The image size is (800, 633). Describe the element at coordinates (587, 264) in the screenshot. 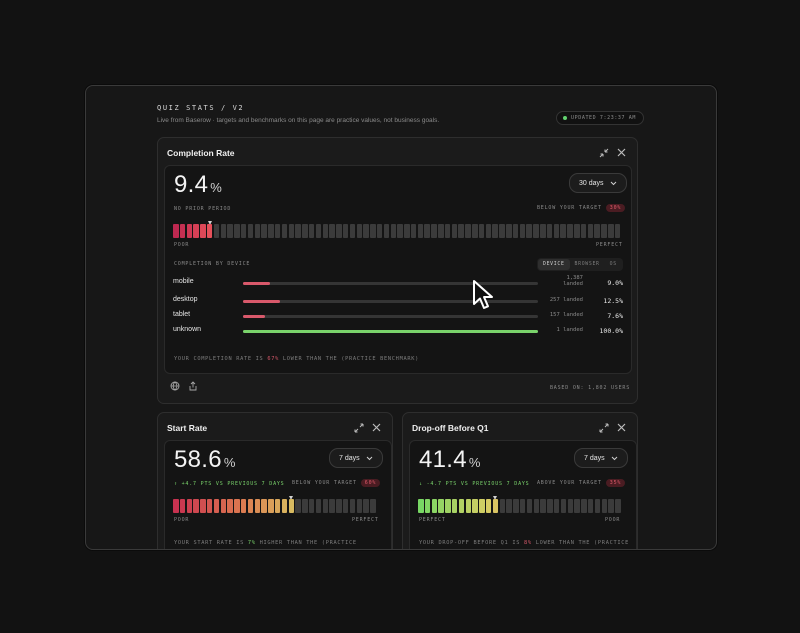

I see `tab-browser: BROWSER` at that location.